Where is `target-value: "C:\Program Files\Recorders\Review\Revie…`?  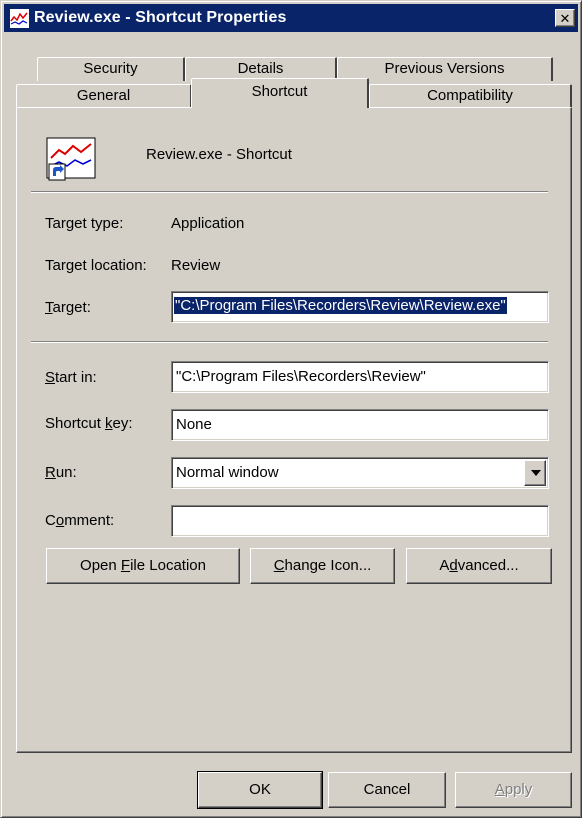 target-value: "C:\Program Files\Recorders\Review\Revie… is located at coordinates (340, 305).